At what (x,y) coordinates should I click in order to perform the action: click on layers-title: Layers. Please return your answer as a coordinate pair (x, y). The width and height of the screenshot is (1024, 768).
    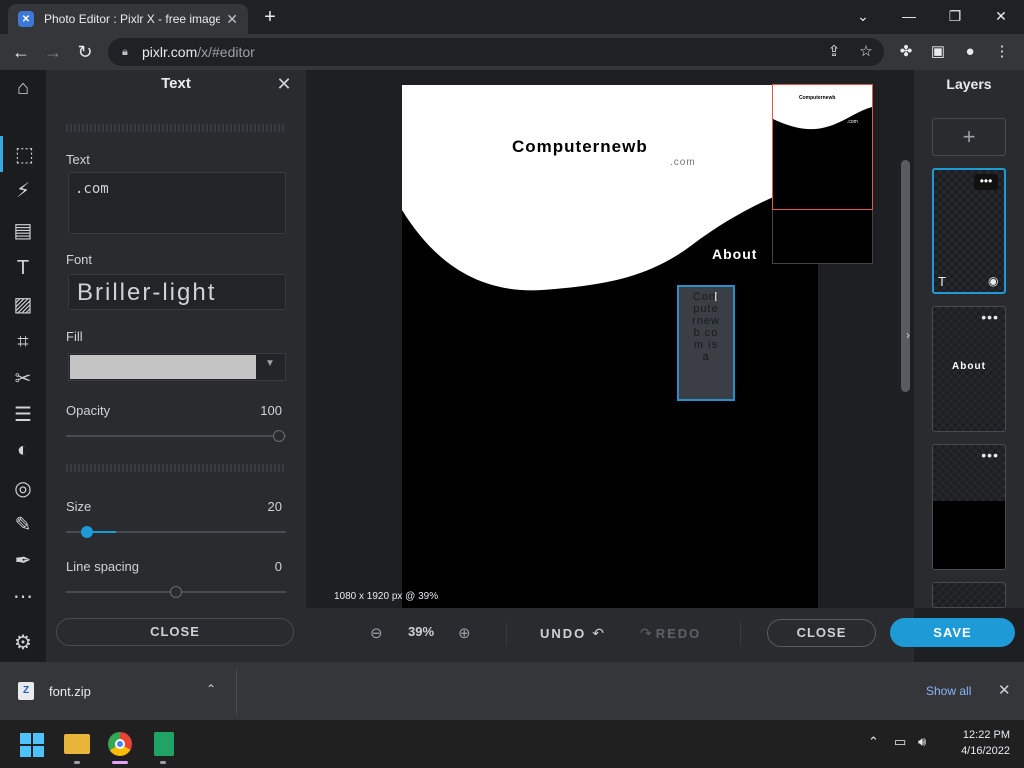
    Looking at the image, I should click on (969, 84).